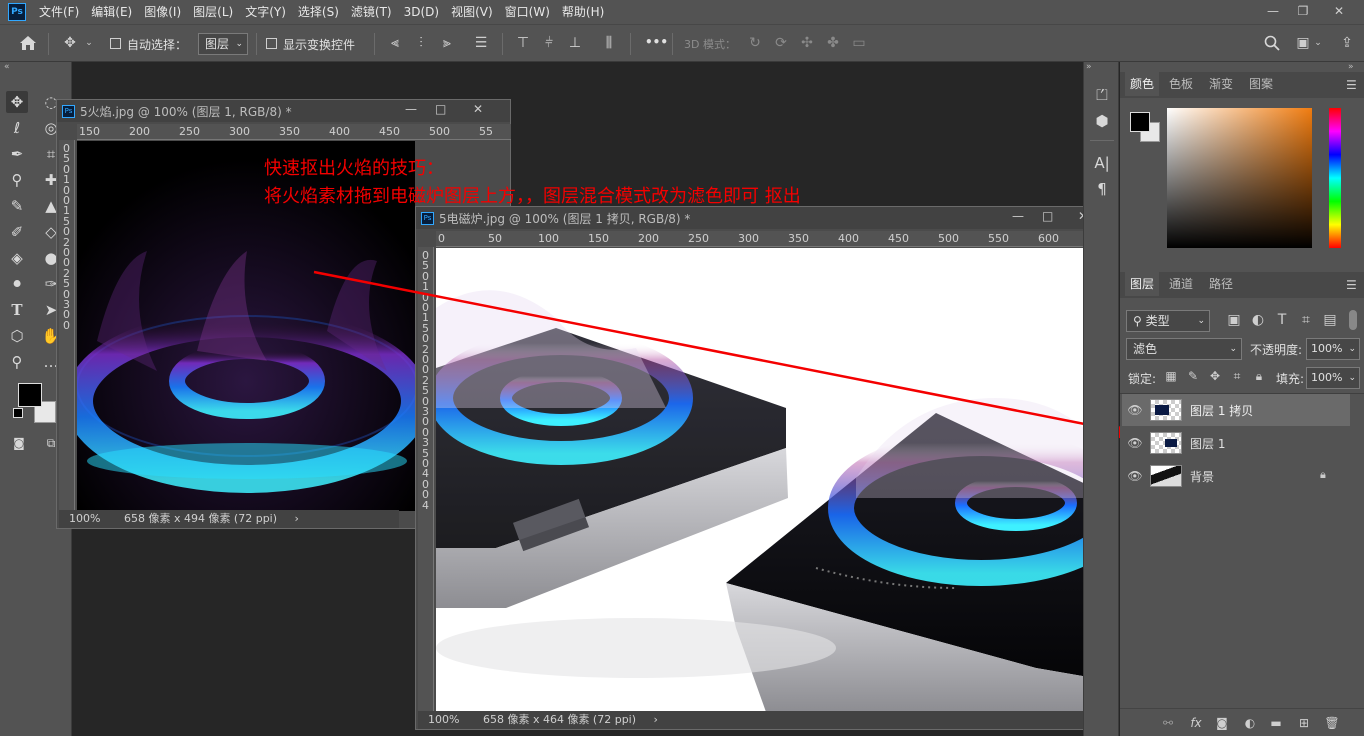 The height and width of the screenshot is (736, 1364). What do you see at coordinates (1102, 121) in the screenshot?
I see `3d-panel-icon: ⬢` at bounding box center [1102, 121].